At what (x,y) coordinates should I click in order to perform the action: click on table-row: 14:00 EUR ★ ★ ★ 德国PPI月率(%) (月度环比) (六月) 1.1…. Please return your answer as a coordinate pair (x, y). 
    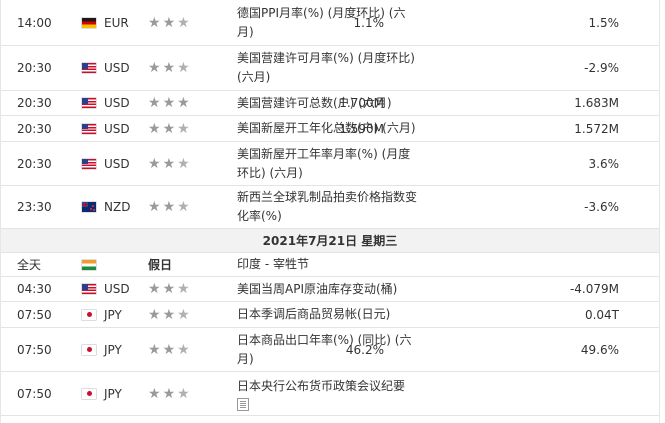
    Looking at the image, I should click on (330, 23).